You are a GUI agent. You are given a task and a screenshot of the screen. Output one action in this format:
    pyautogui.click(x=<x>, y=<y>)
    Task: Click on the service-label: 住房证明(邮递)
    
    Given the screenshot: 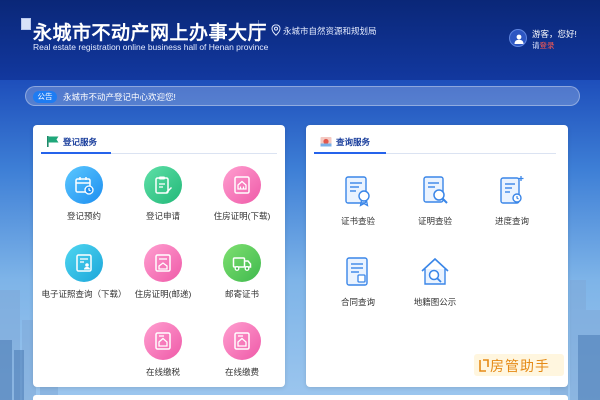 What is the action you would take?
    pyautogui.click(x=163, y=294)
    